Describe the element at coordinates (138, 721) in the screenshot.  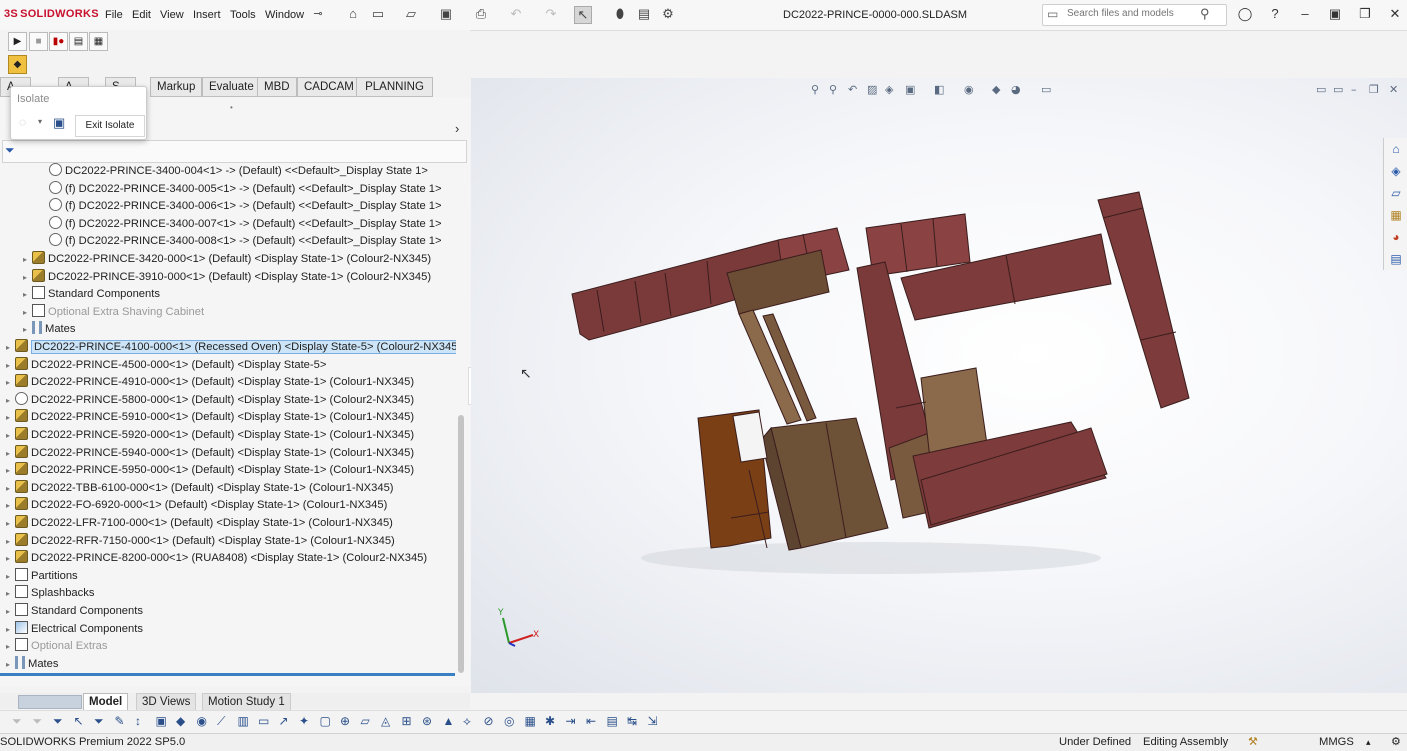
I see `selection-filter-icon: ↕` at that location.